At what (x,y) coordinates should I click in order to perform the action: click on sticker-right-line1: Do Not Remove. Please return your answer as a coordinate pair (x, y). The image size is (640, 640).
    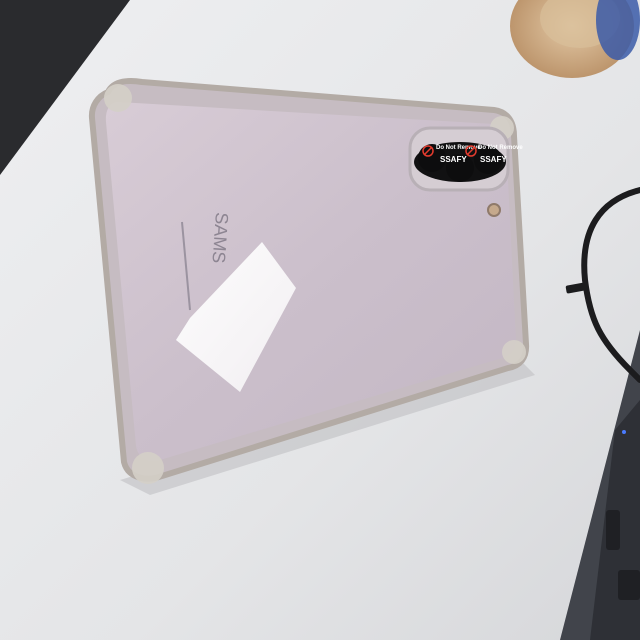
    Looking at the image, I should click on (500, 148).